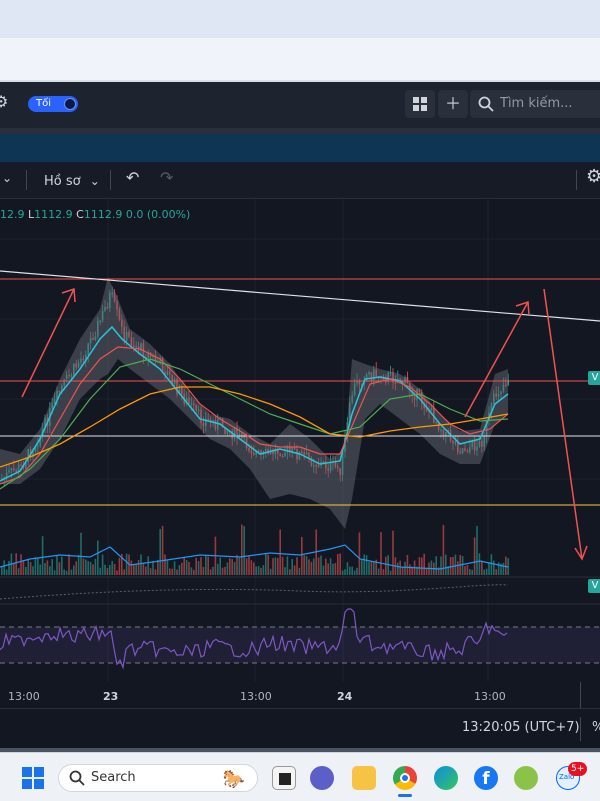  What do you see at coordinates (158, 778) in the screenshot?
I see `taskbar-search: Search 🐎` at bounding box center [158, 778].